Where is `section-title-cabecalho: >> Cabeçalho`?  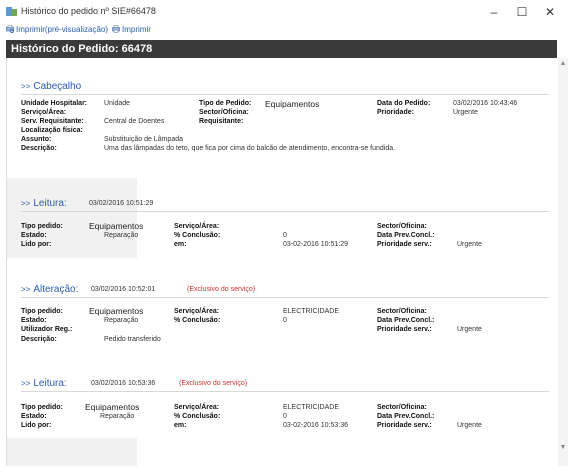
section-title-cabecalho: >> Cabeçalho is located at coordinates (51, 86).